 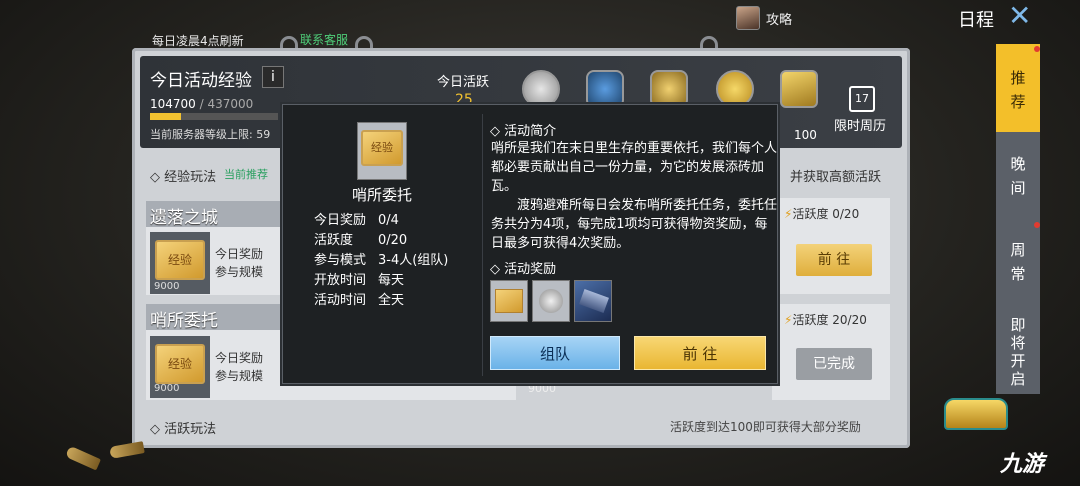 I want to click on tab-evening: 晚 间, so click(x=1018, y=179).